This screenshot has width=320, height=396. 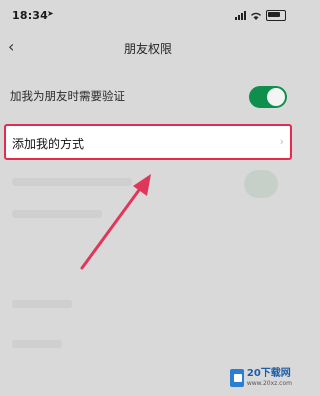 I want to click on watermark-sub: www.20xz.com, so click(x=269, y=383).